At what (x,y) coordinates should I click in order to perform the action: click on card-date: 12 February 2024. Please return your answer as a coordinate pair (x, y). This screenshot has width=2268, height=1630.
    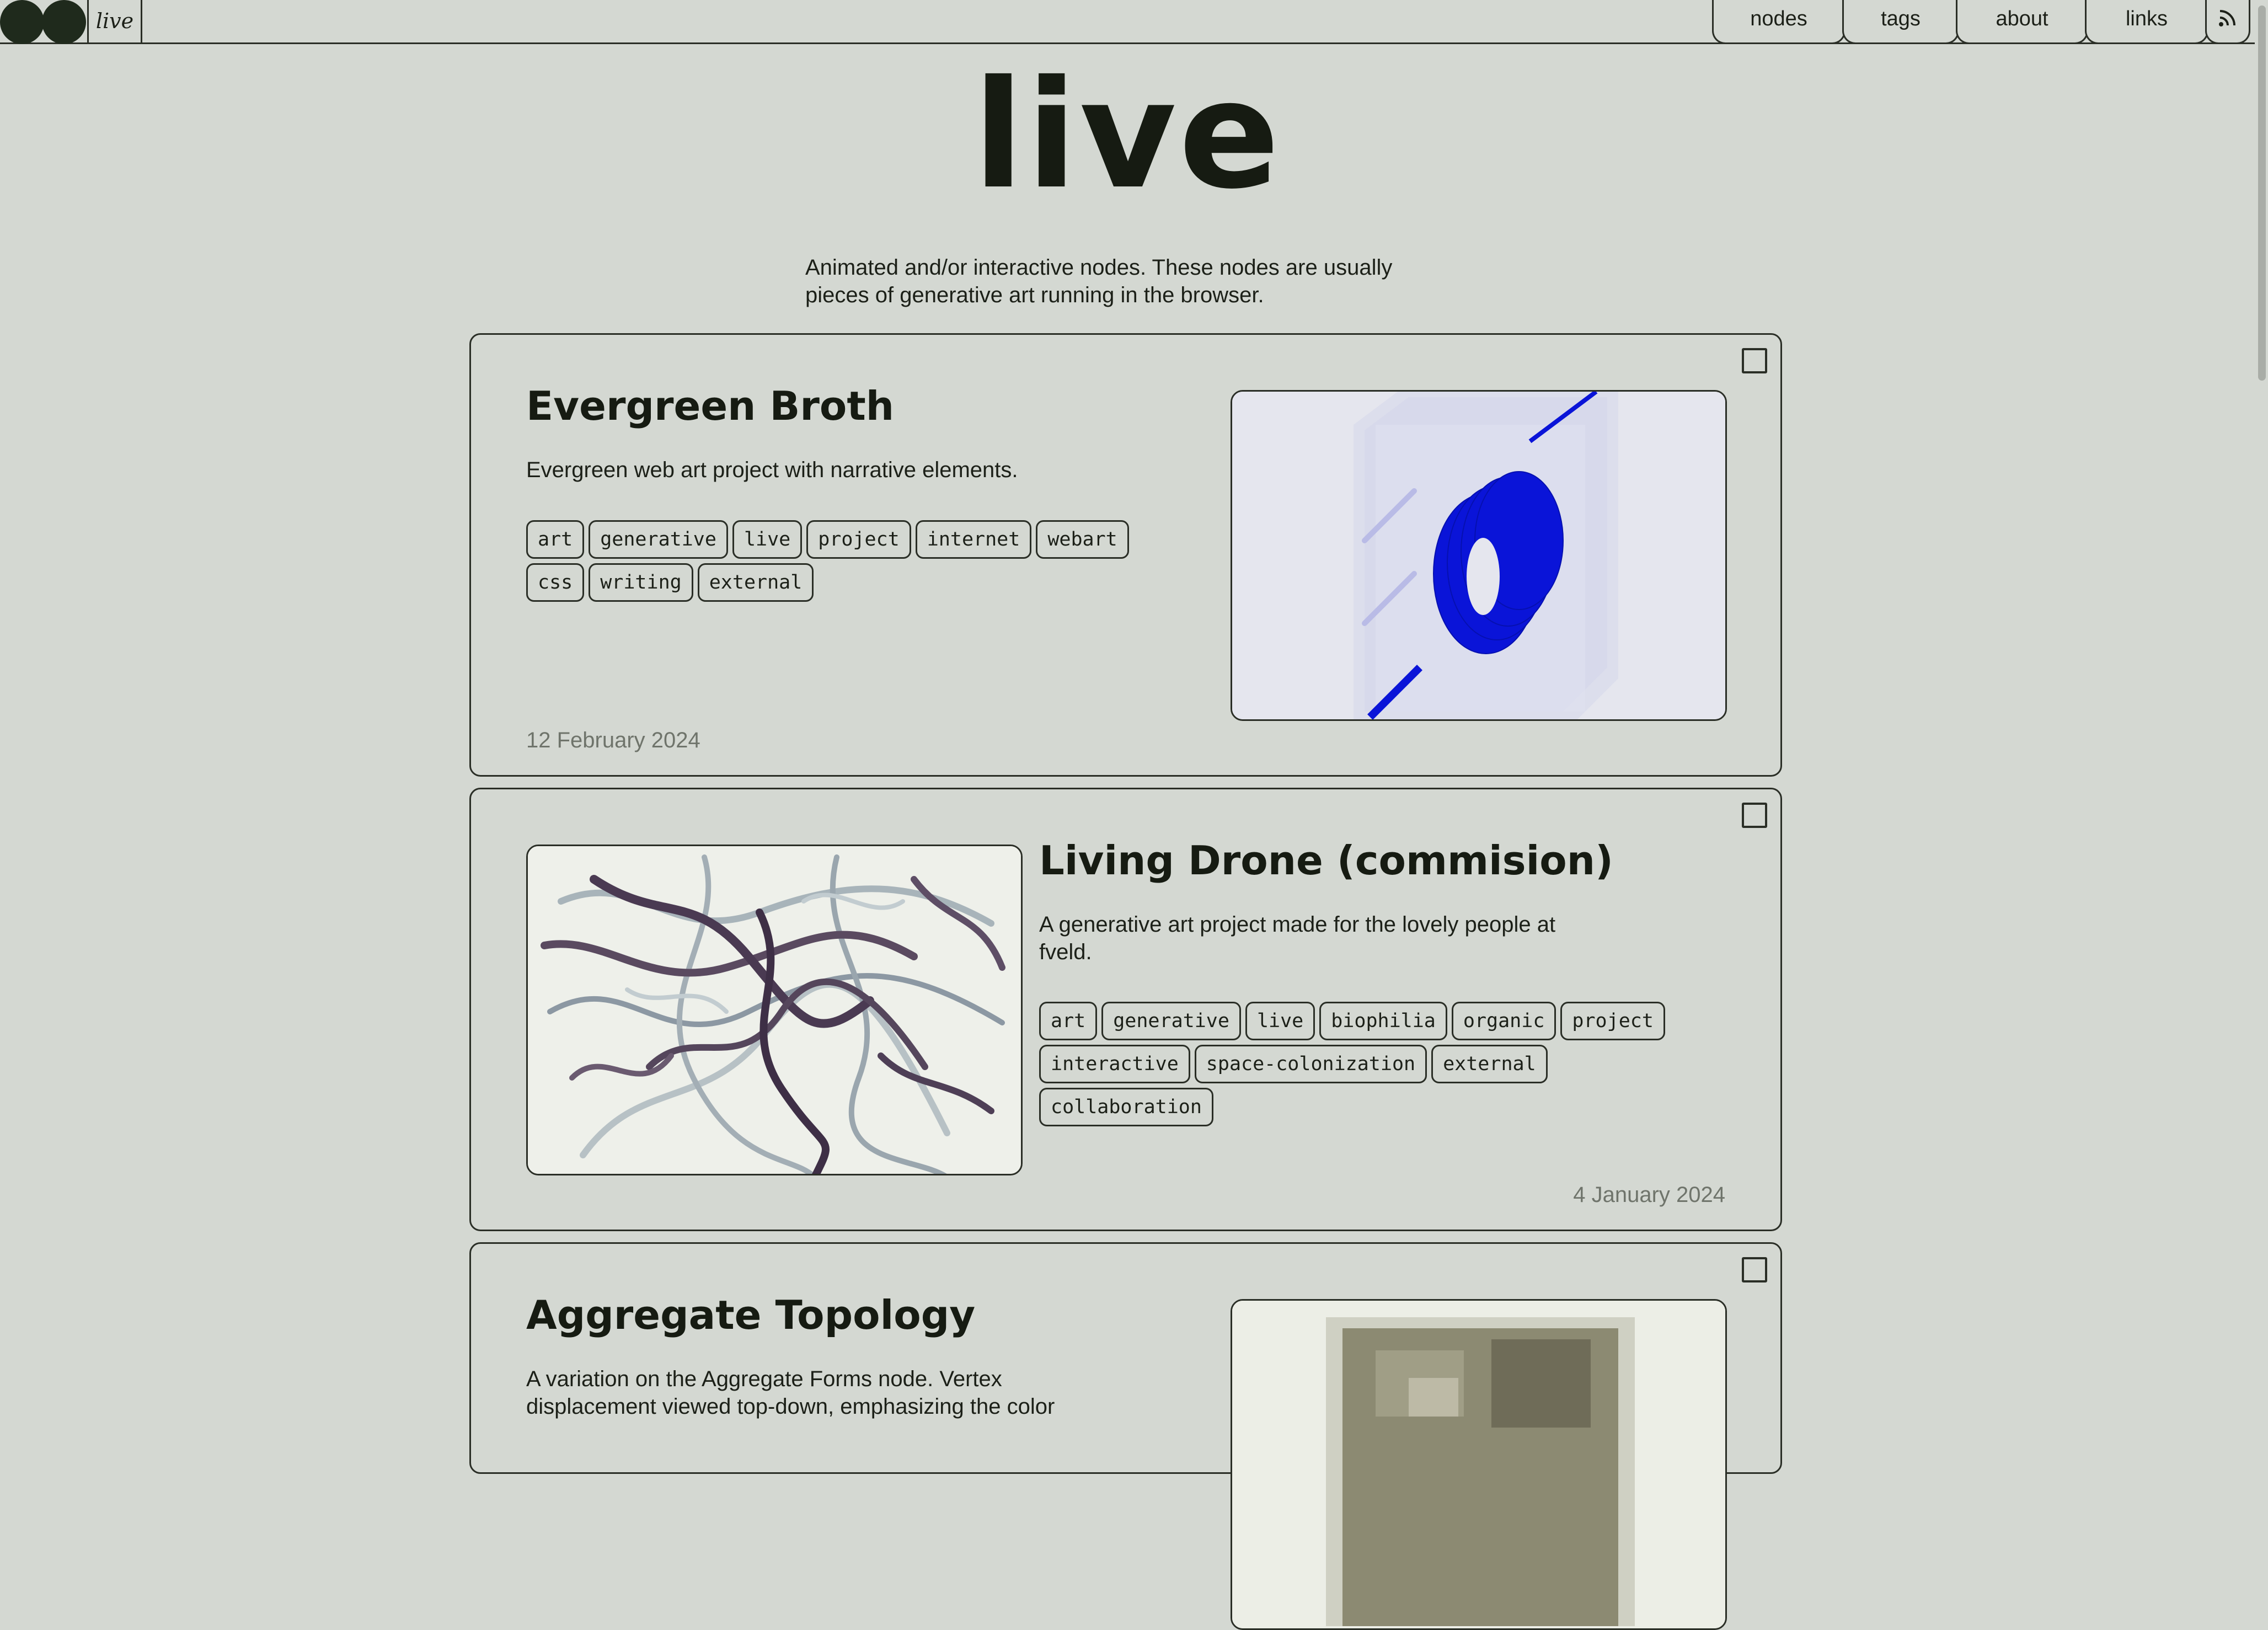
    Looking at the image, I should click on (613, 740).